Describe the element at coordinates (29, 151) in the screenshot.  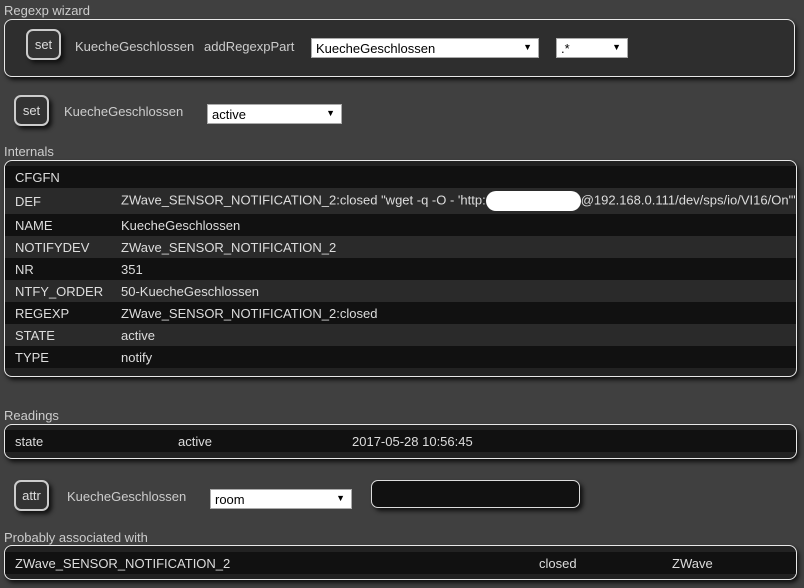
I see `internals-title: Internals` at that location.